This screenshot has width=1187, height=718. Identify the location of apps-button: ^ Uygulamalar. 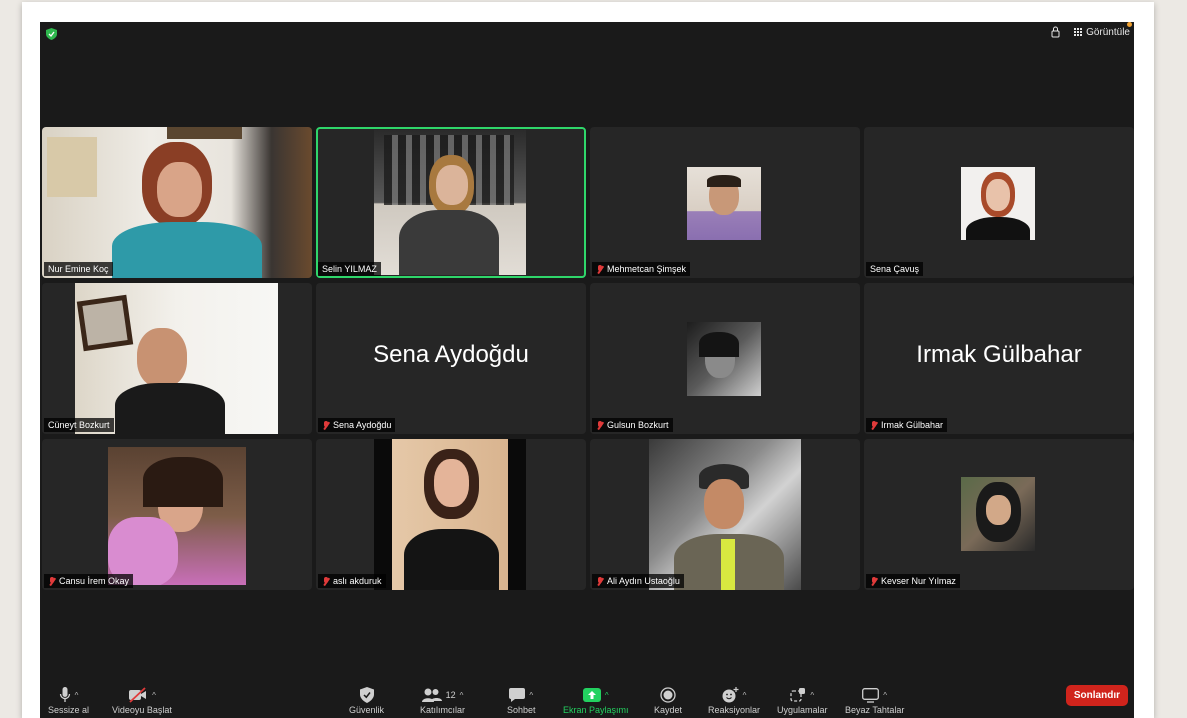
(802, 700).